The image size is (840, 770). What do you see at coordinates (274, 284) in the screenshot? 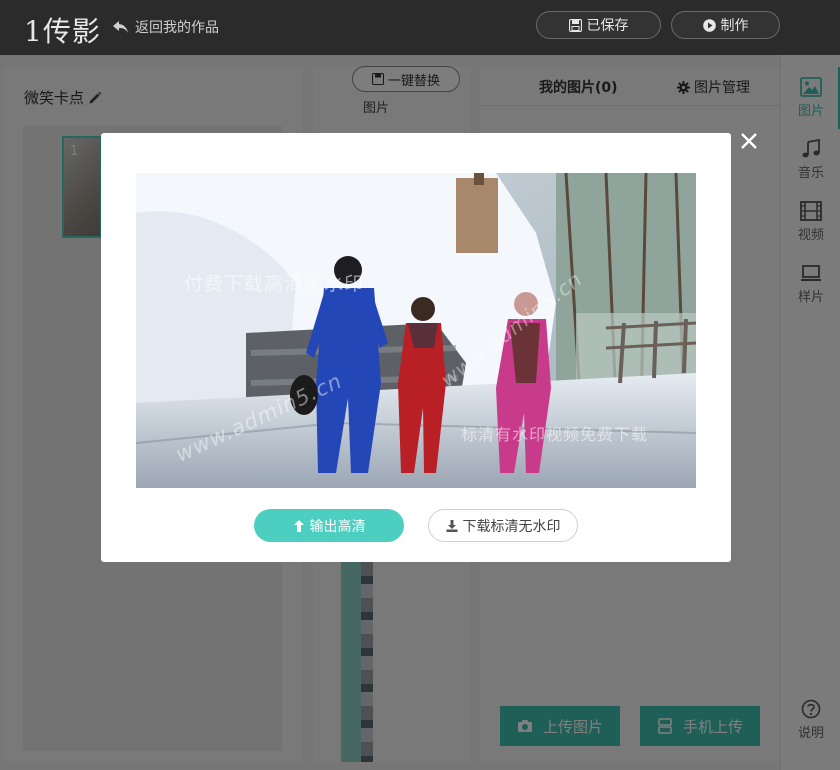
I see `watermark-top: 付费下载高清无水印` at bounding box center [274, 284].